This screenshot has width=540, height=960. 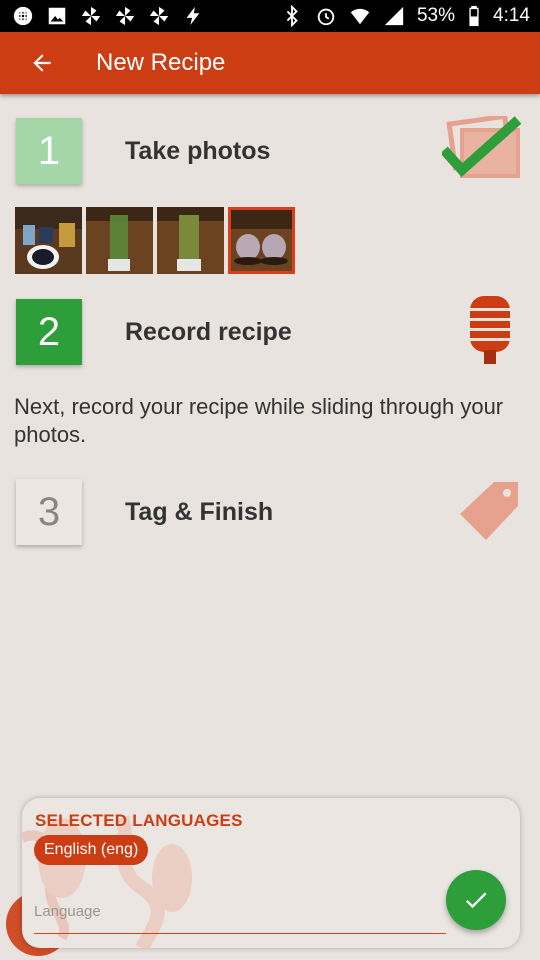 I want to click on step-tag-finish: 3 Tag & Finish, so click(x=271, y=512).